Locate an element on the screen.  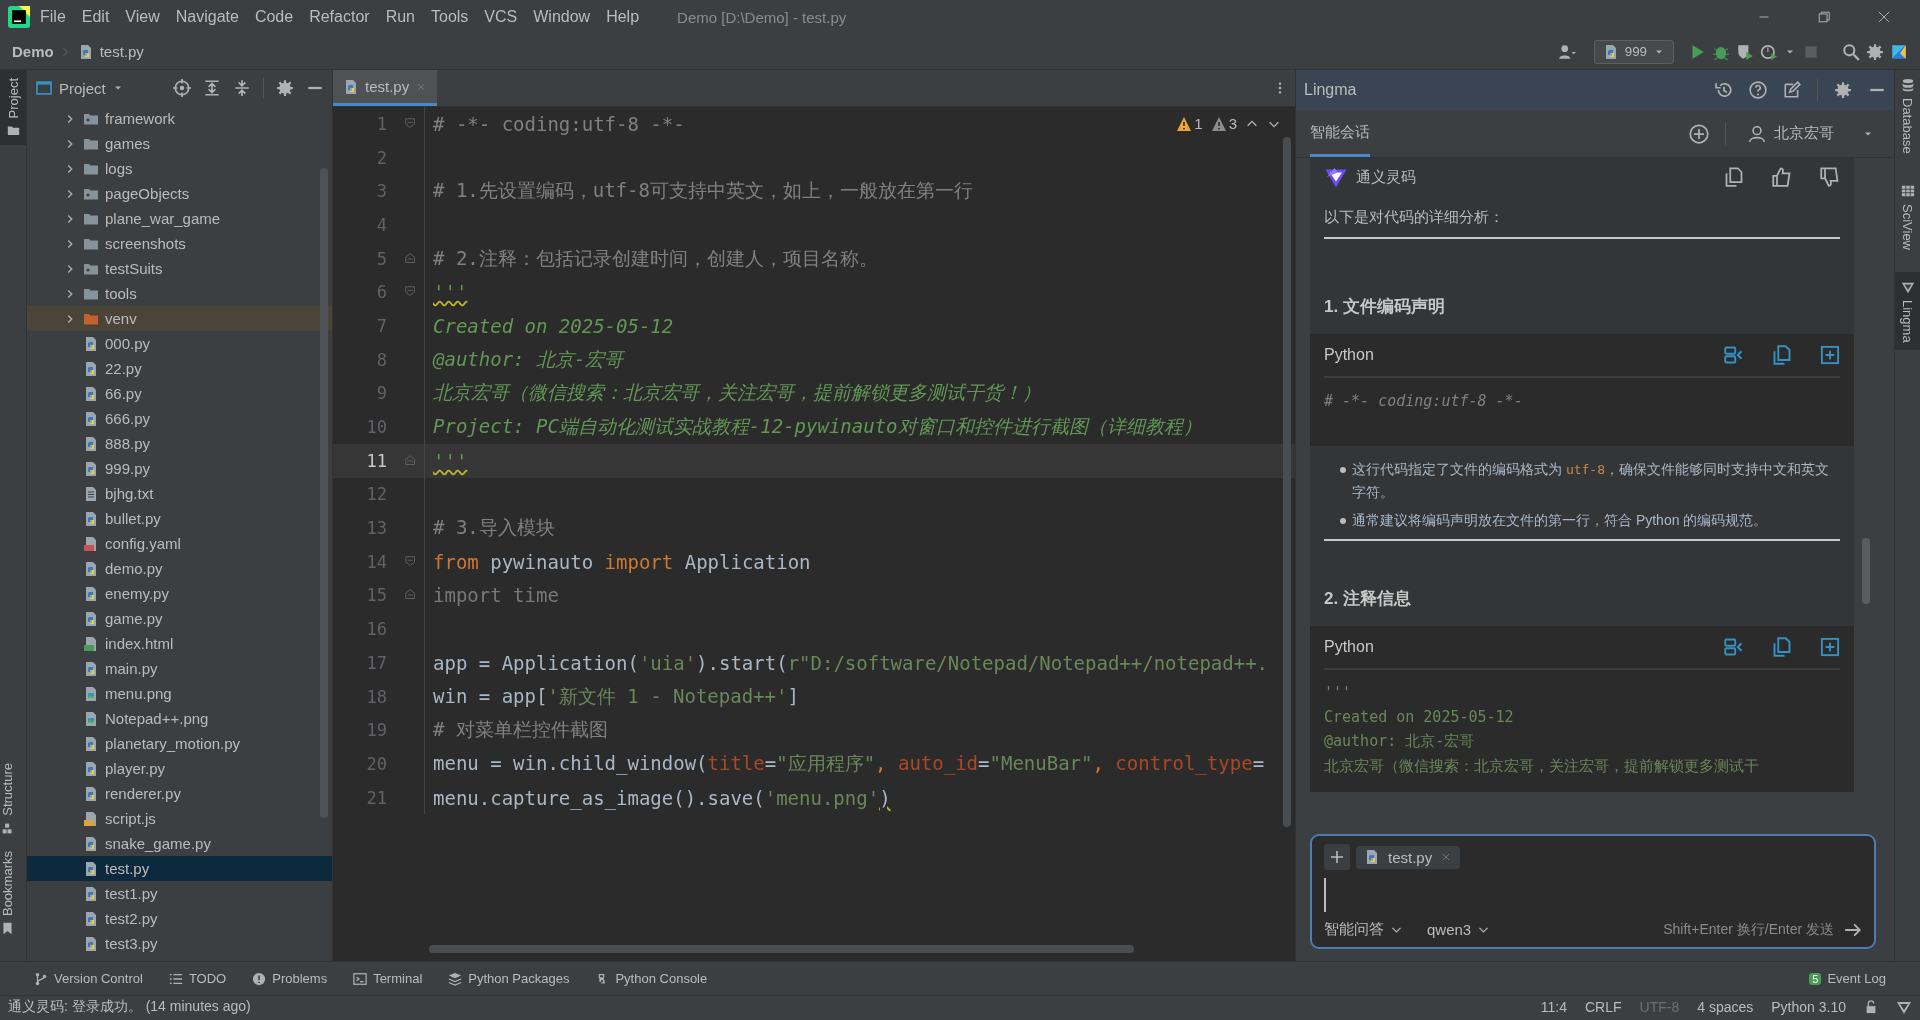
menu-item: Window is located at coordinates (562, 17).